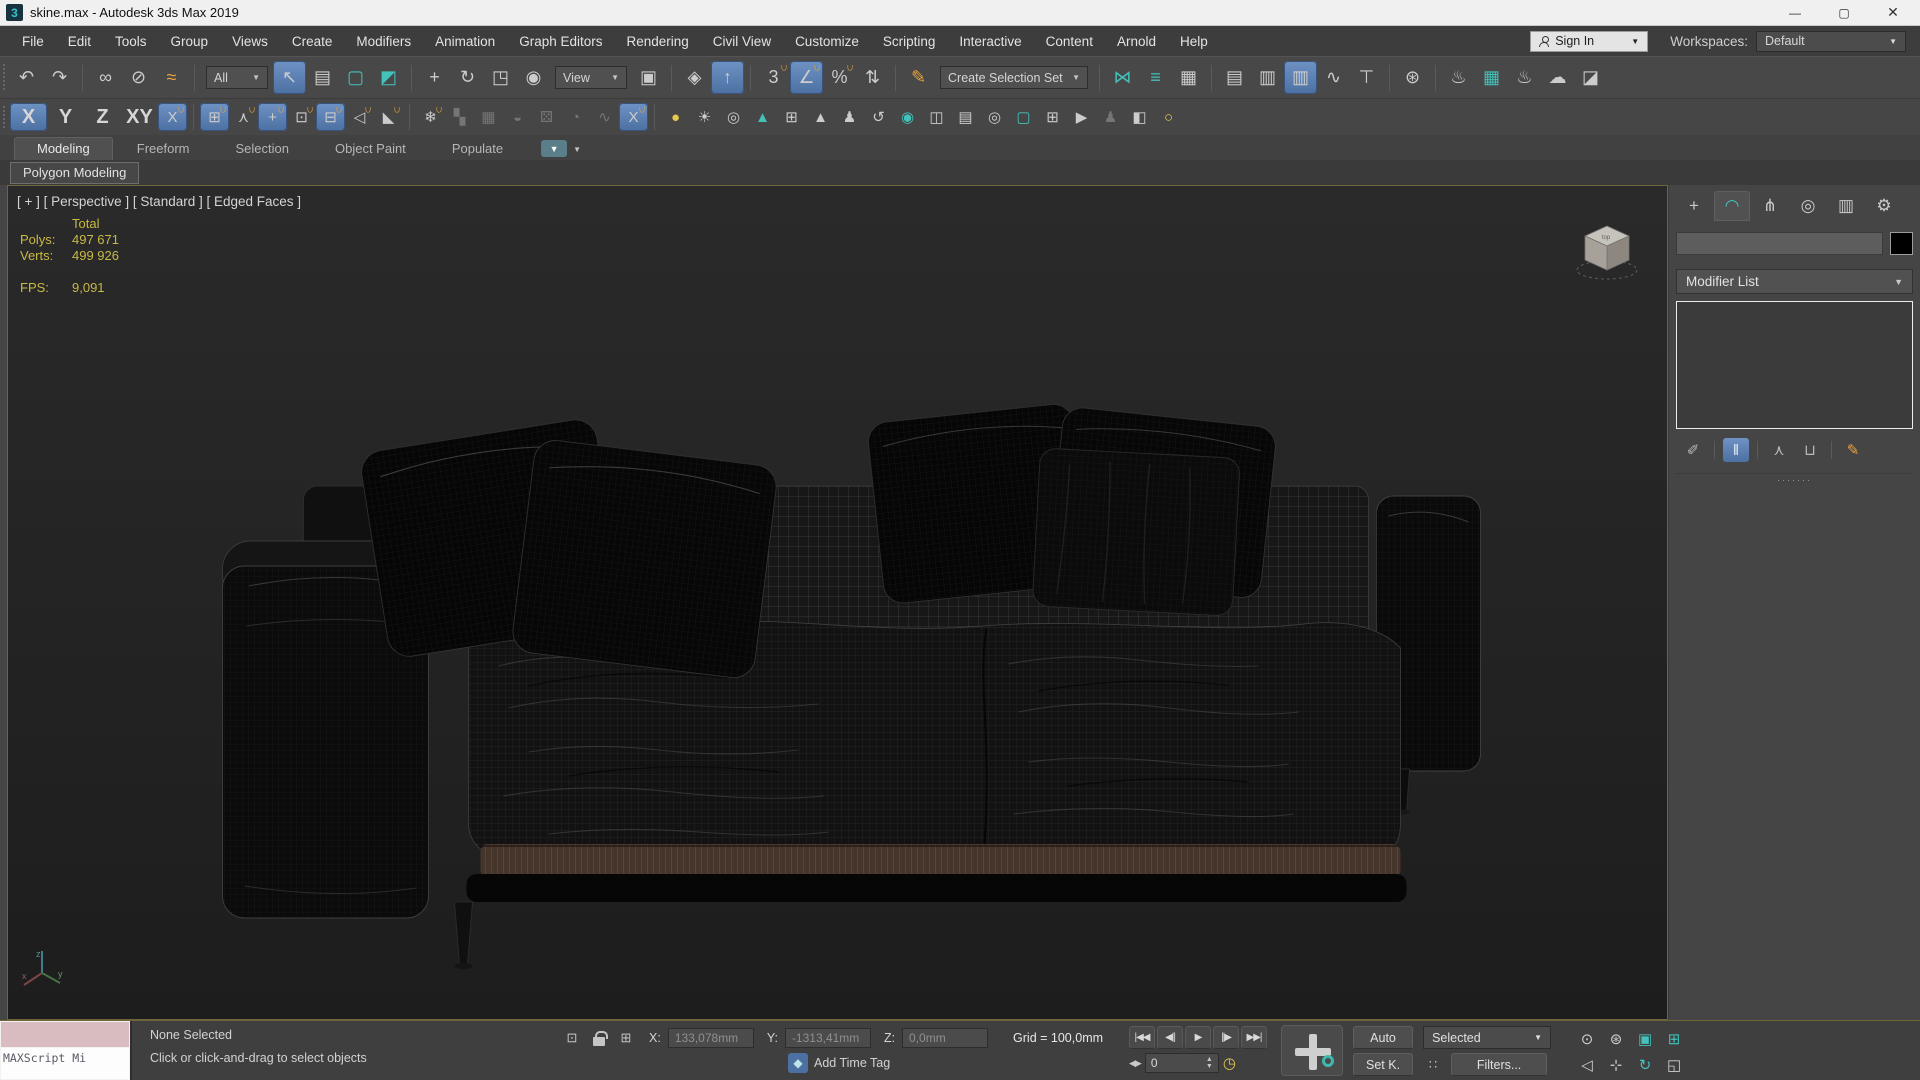  What do you see at coordinates (1198, 1037) in the screenshot?
I see `play-animation: ▶` at bounding box center [1198, 1037].